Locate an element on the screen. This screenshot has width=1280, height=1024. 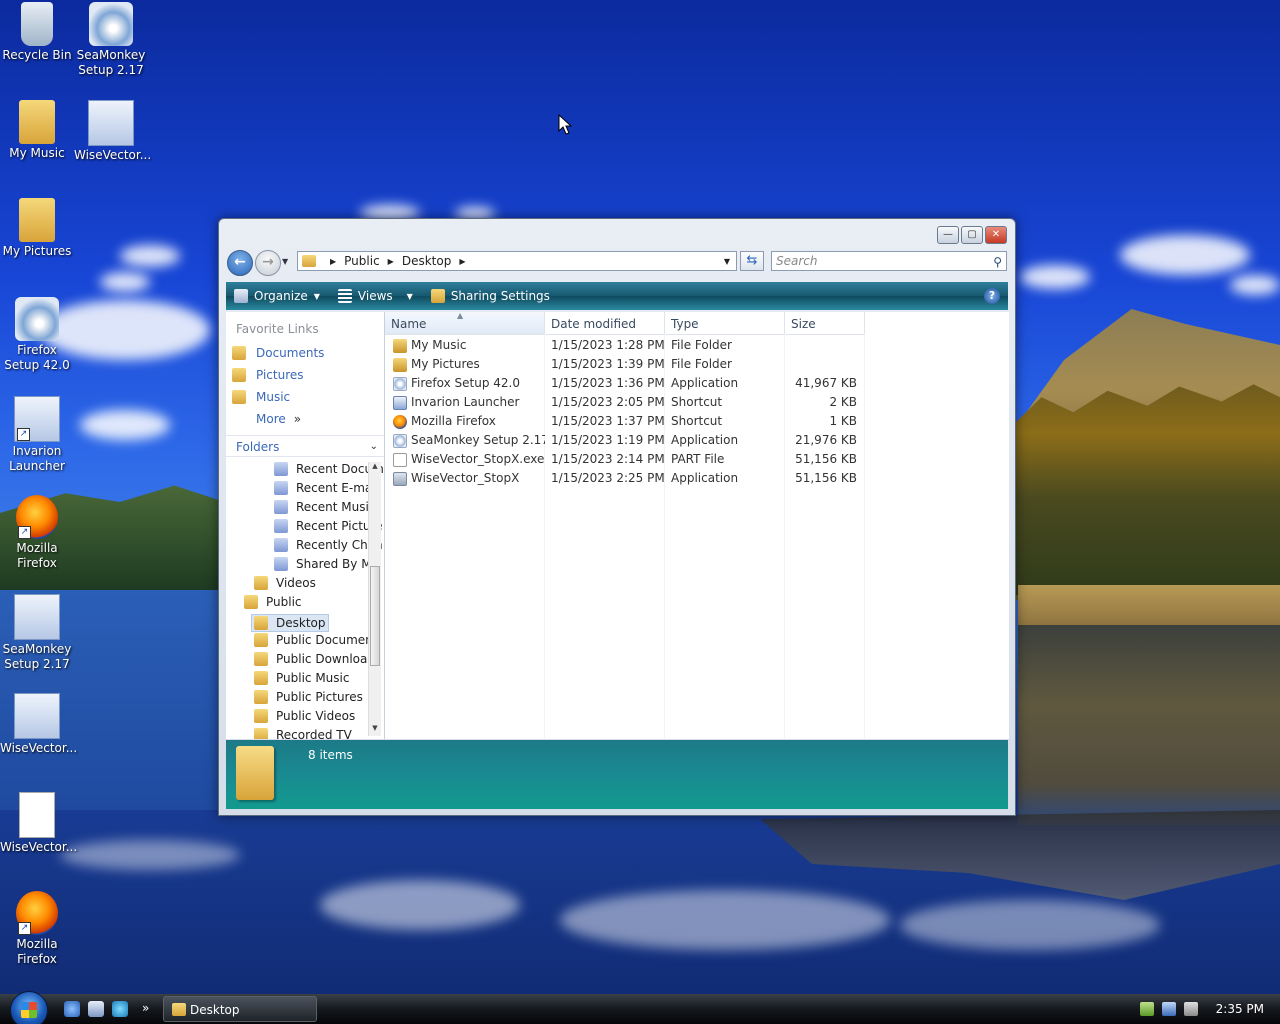
desktop-icon: My Music is located at coordinates (37, 130).